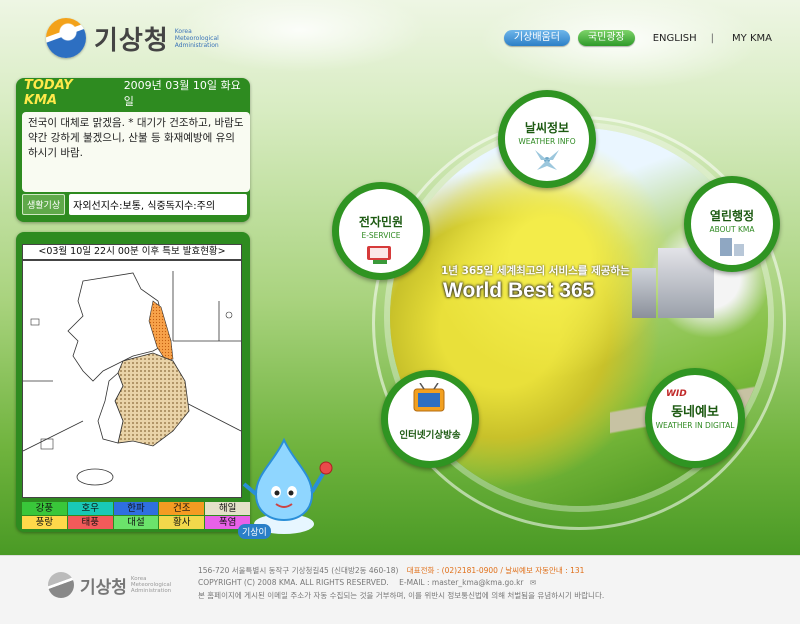 The height and width of the screenshot is (624, 800). Describe the element at coordinates (535, 271) in the screenshot. I see `hero-tagline-small: 1년 365일 세계최고의 서비스를 제공하는` at that location.